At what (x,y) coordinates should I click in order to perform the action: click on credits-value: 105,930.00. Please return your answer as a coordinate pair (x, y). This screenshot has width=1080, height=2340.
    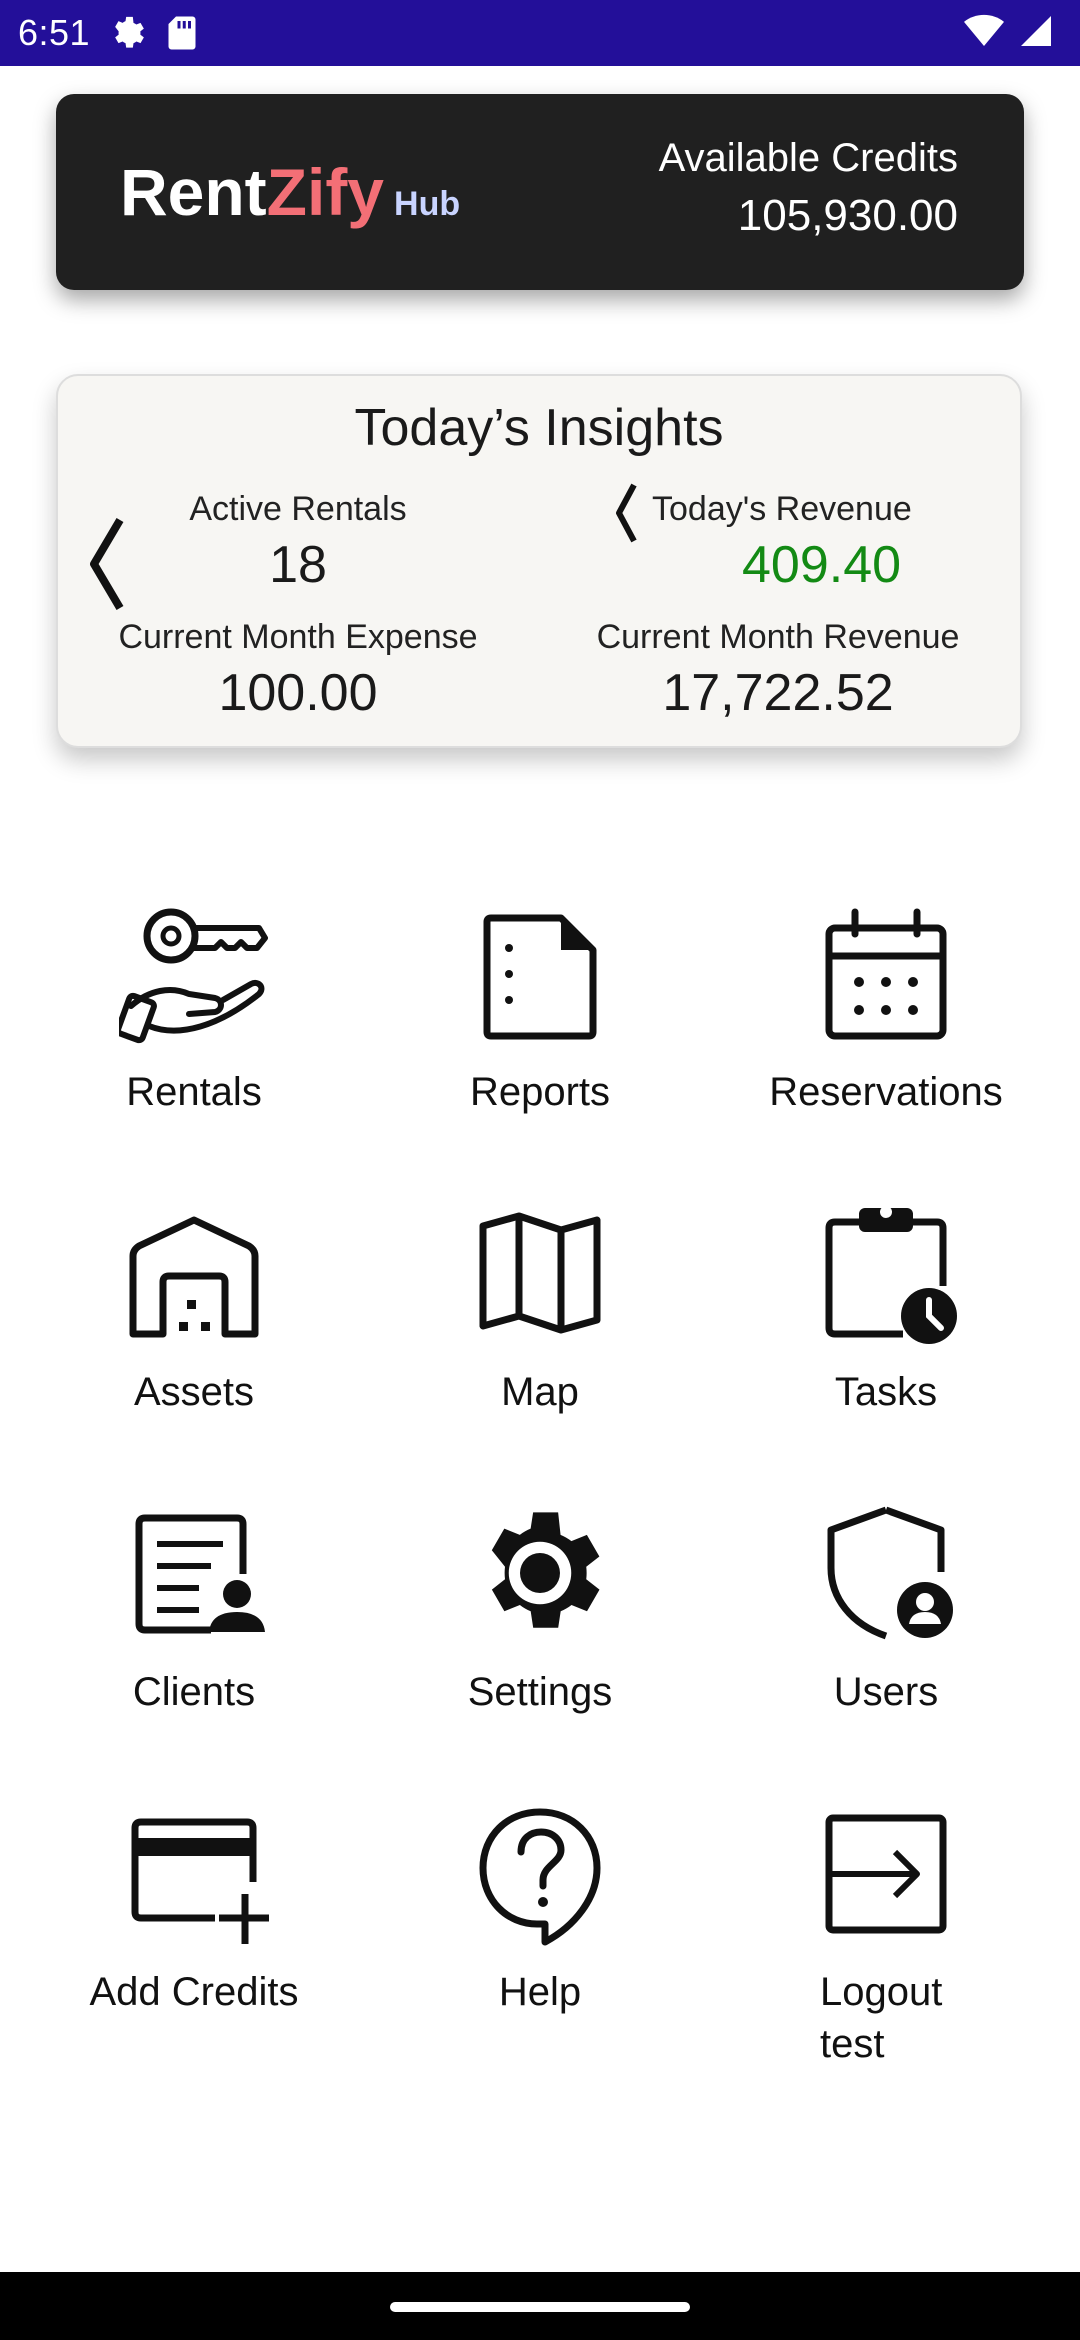
    Looking at the image, I should click on (847, 215).